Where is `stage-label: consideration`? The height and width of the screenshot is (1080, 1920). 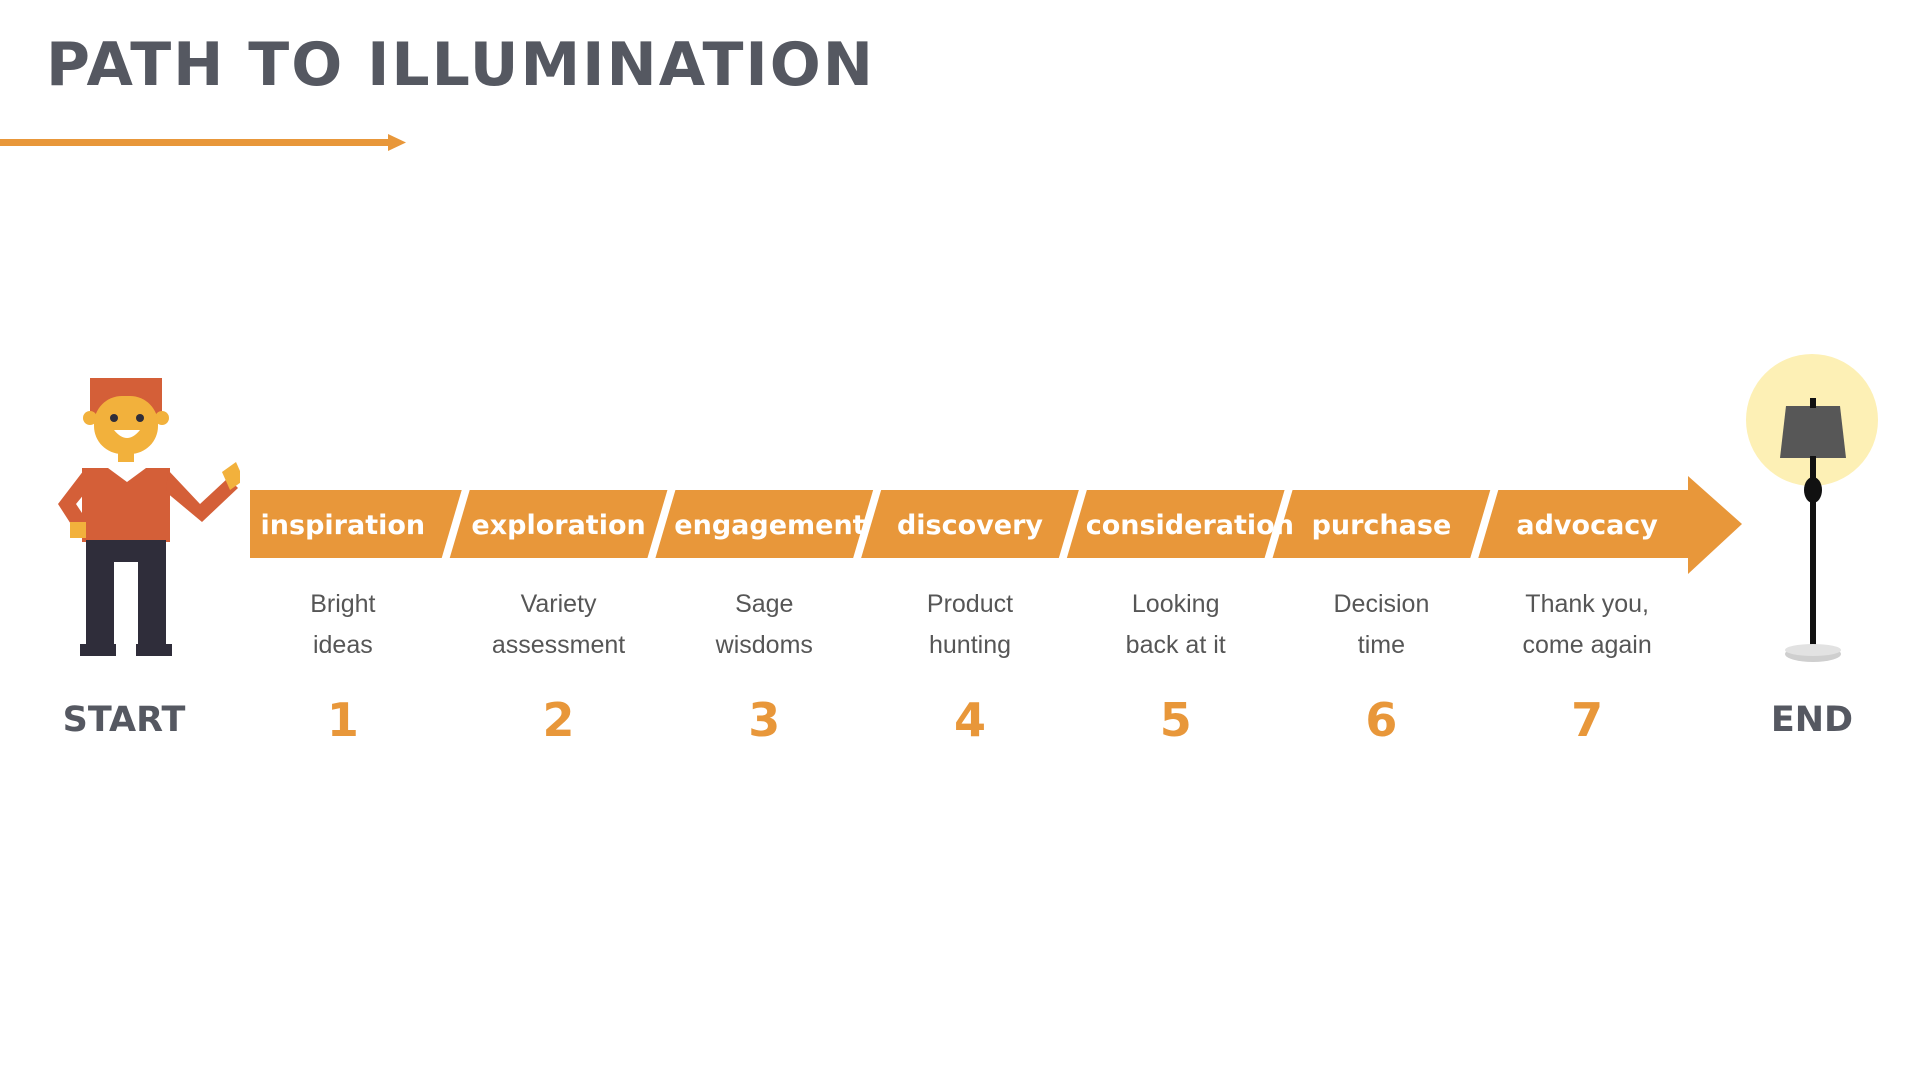
stage-label: consideration is located at coordinates (1189, 525).